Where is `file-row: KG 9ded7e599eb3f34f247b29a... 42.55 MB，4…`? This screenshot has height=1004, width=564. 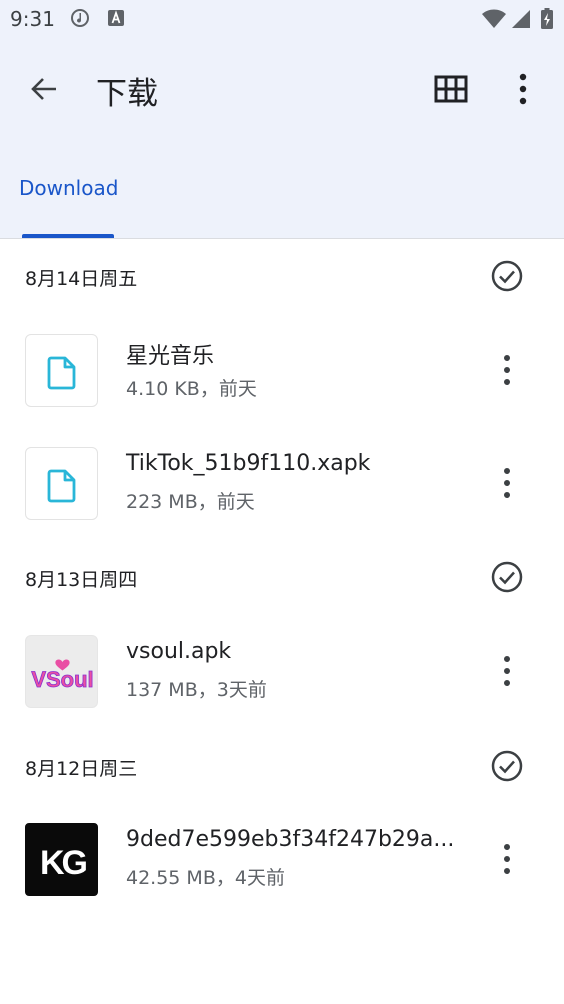 file-row: KG 9ded7e599eb3f34f247b29a... 42.55 MB，4… is located at coordinates (282, 861).